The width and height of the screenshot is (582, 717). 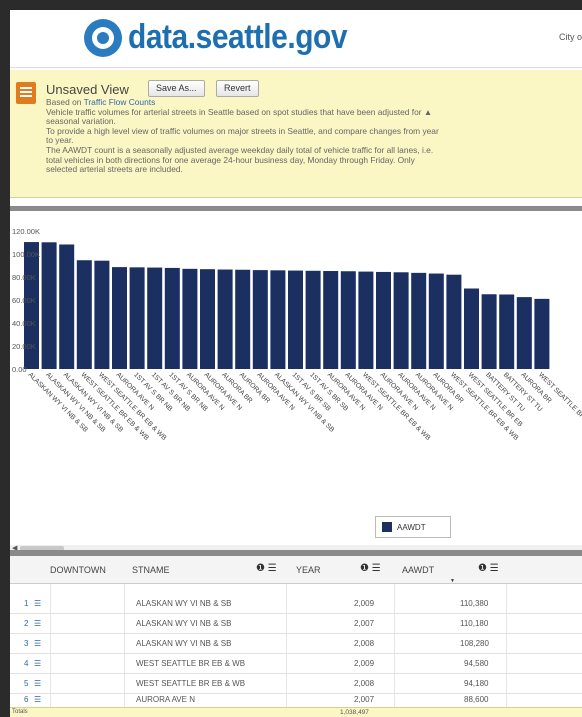 I want to click on table-row-partial: 6 ☰ AURORA AVE N 2,007 88,600, so click(x=296, y=699).